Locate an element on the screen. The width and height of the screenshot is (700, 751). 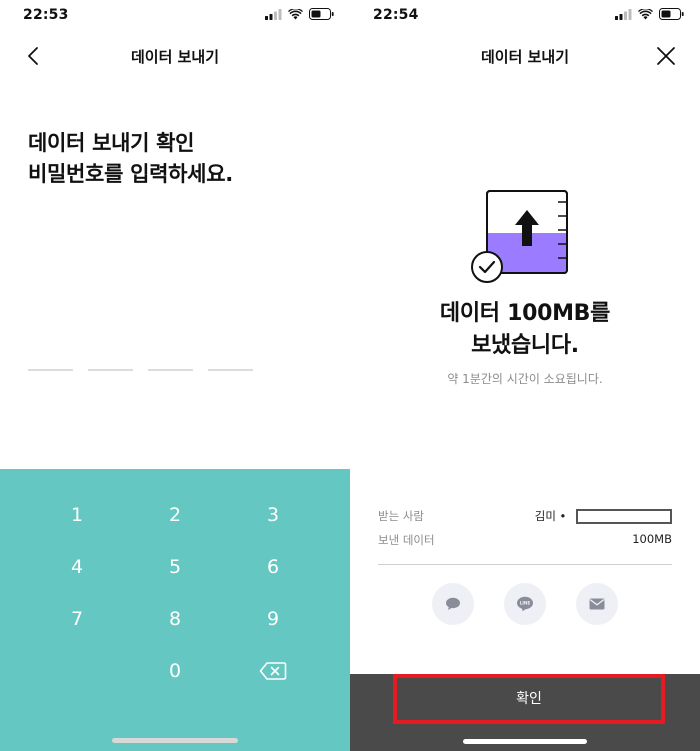
line-messenger-icon: LINE is located at coordinates (525, 604).